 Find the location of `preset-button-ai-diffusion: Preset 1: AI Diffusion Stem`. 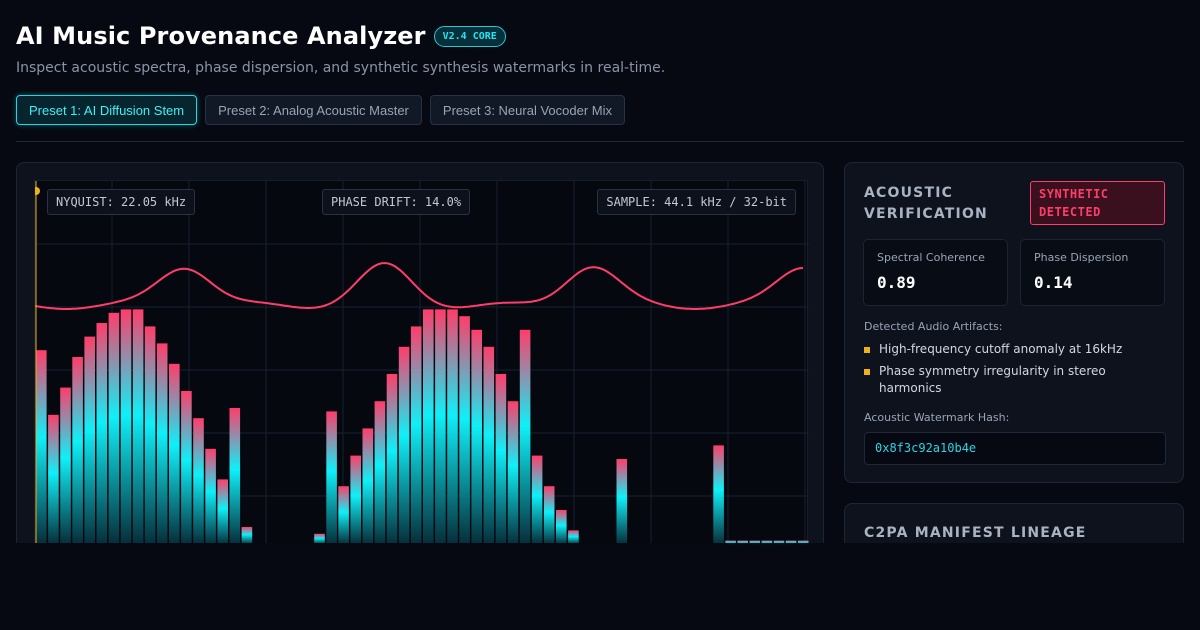

preset-button-ai-diffusion: Preset 1: AI Diffusion Stem is located at coordinates (107, 110).